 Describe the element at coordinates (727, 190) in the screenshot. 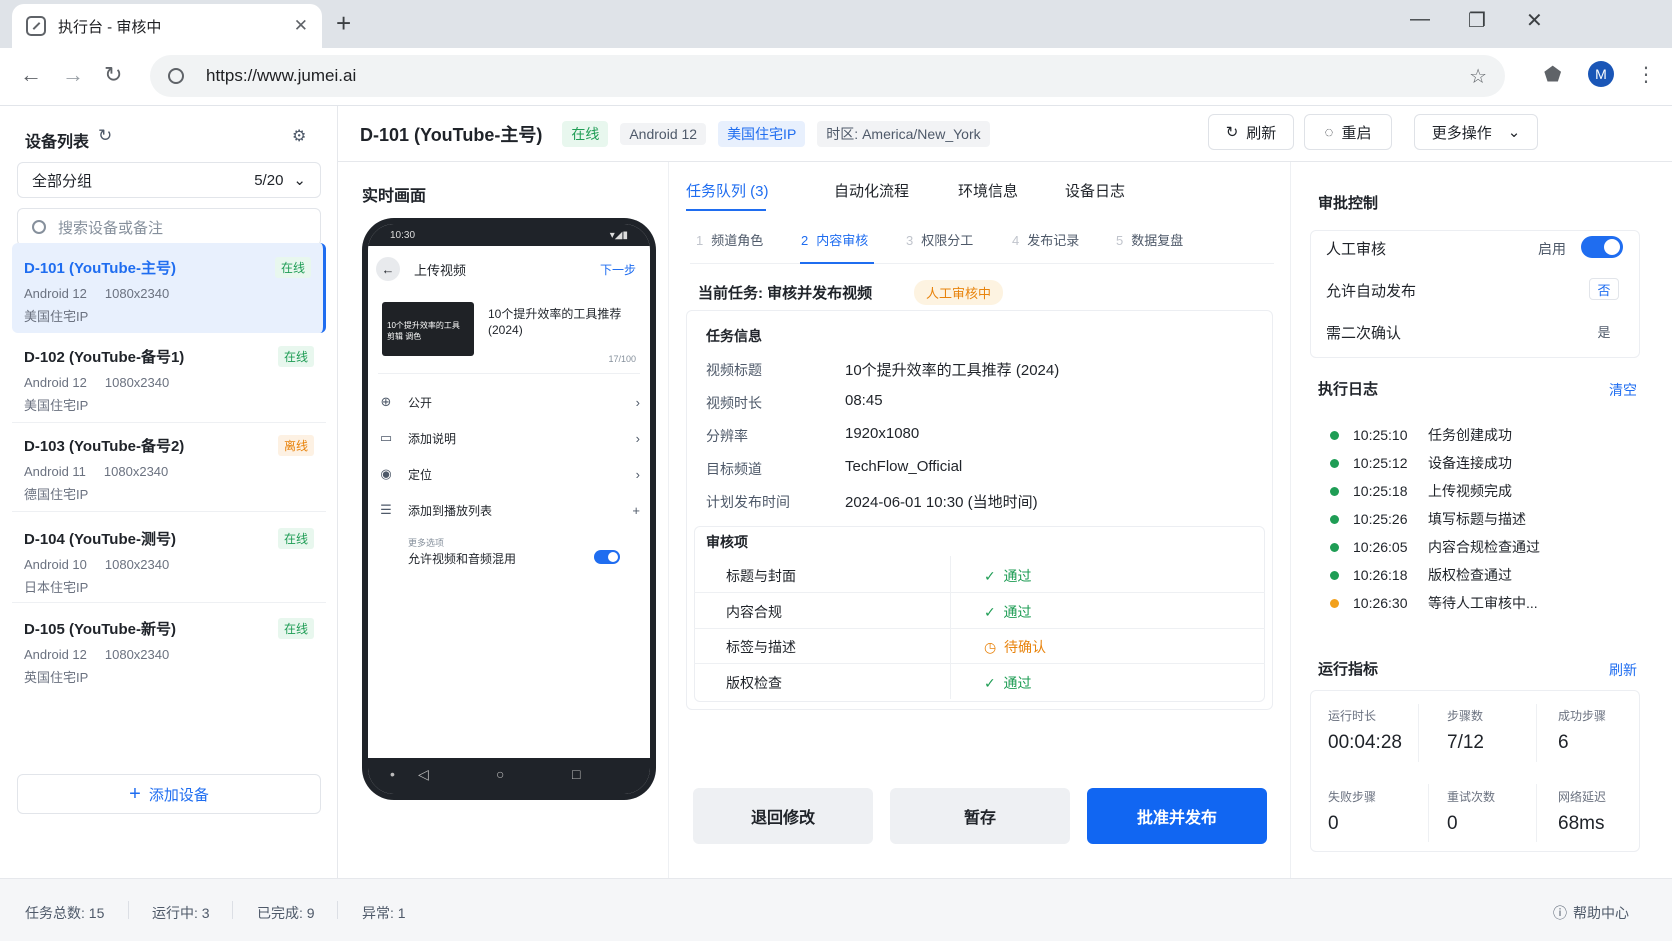

I see `tab-task-queue: 任务队列 (3)` at that location.